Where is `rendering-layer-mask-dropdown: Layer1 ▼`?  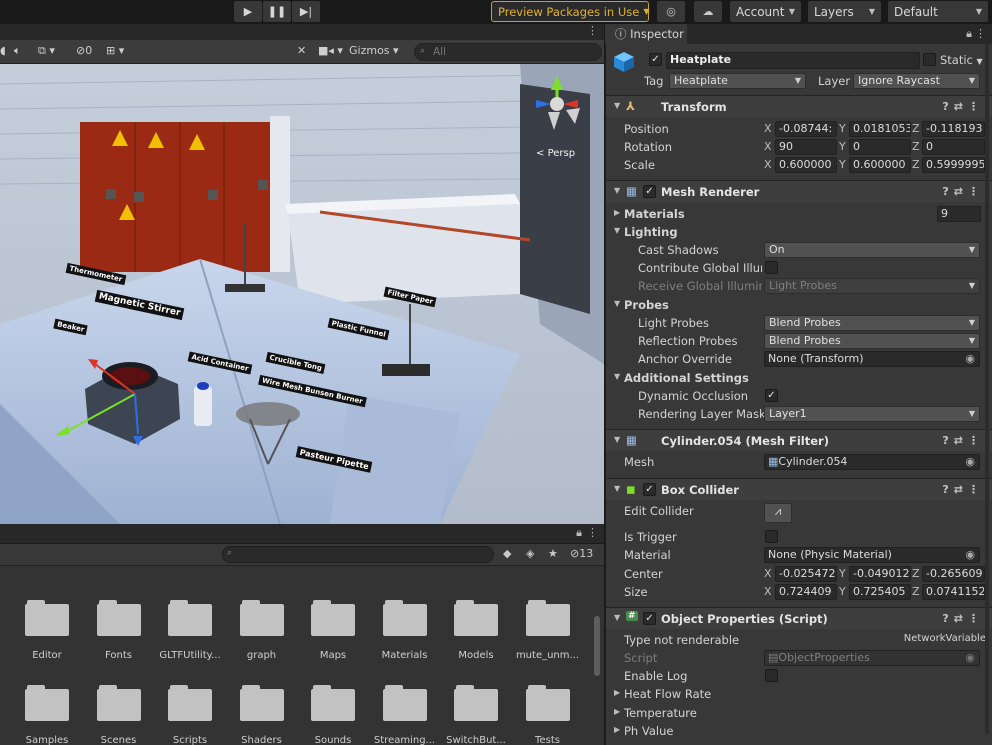
rendering-layer-mask-dropdown: Layer1 ▼ is located at coordinates (872, 414).